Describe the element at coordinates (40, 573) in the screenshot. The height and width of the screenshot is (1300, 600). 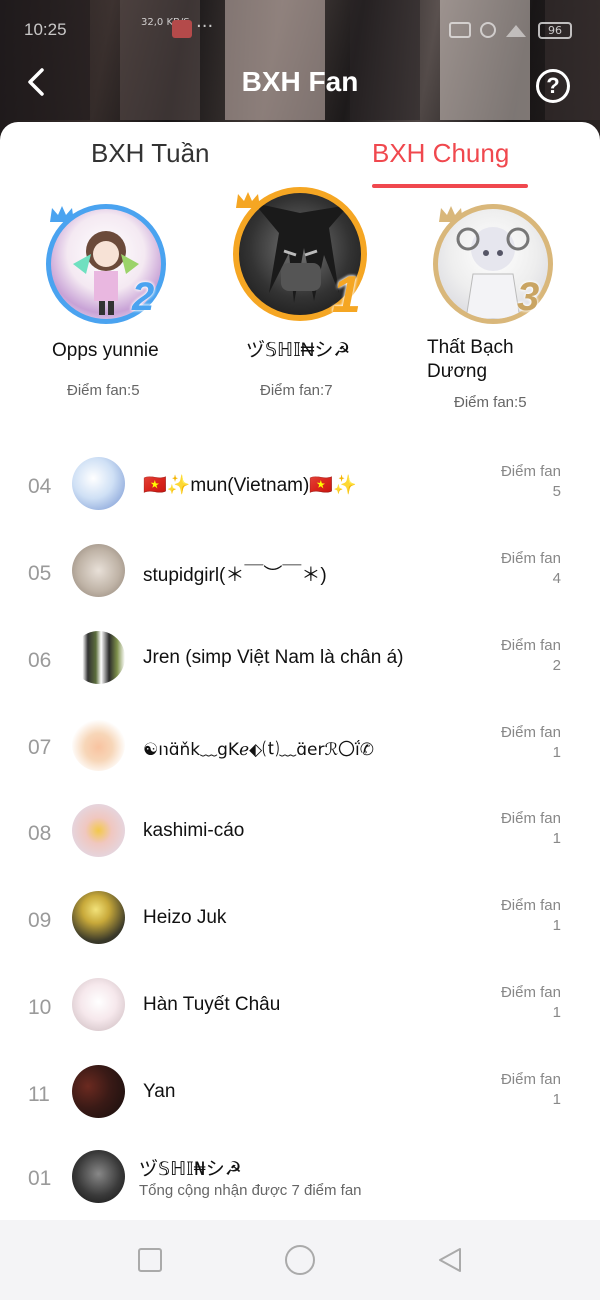
I see `rank-number: 05` at that location.